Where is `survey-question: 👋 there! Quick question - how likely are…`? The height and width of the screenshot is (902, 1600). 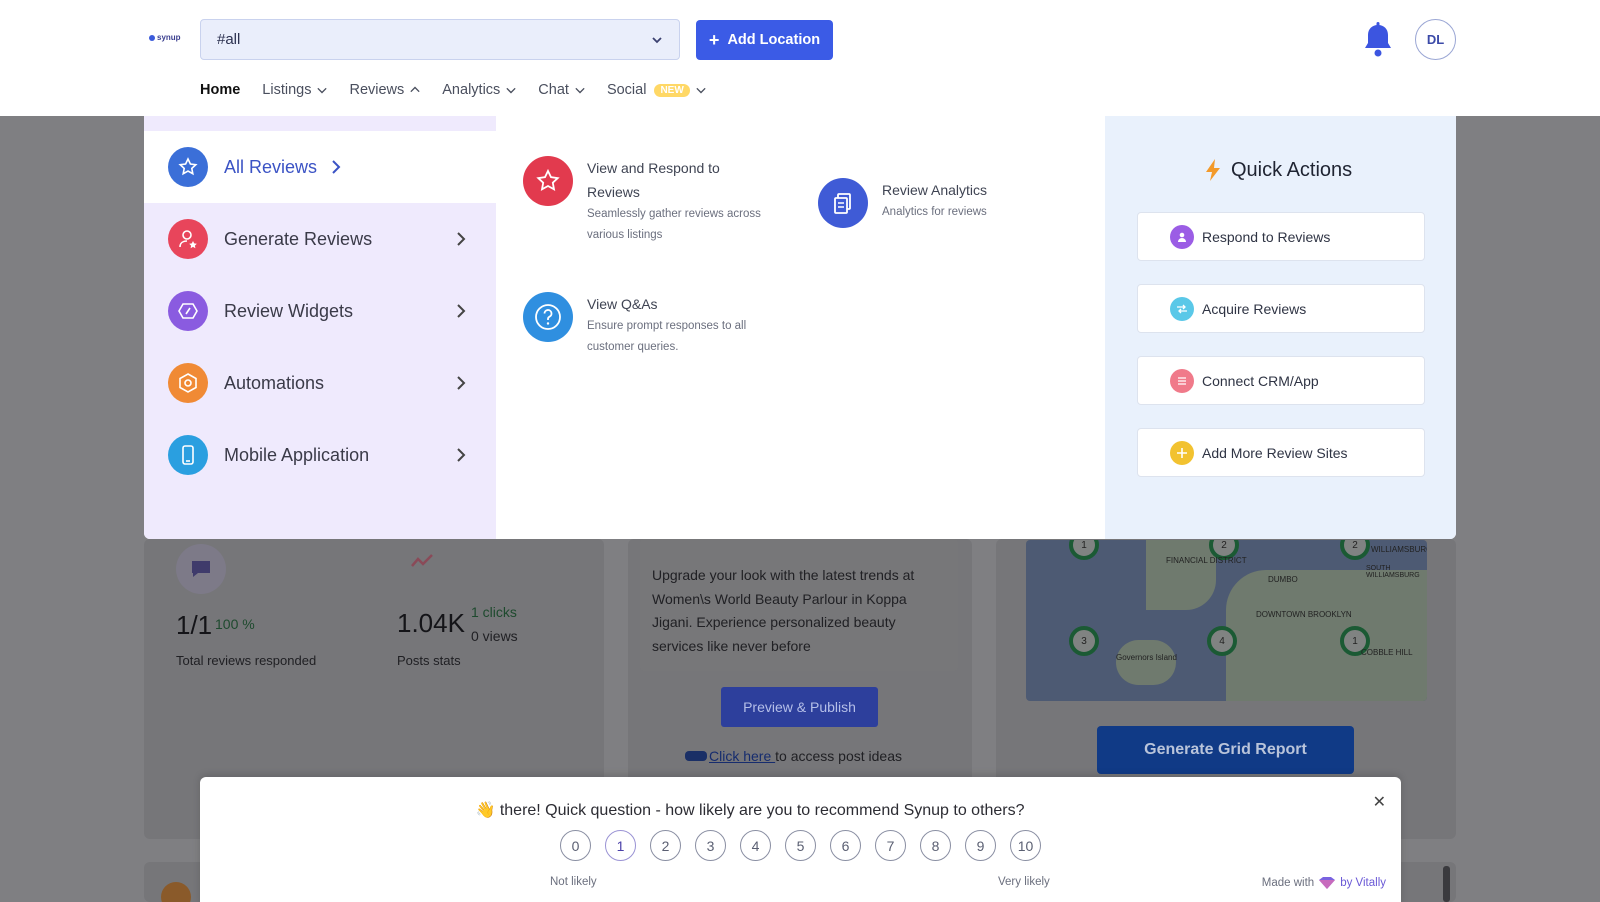
survey-question: 👋 there! Quick question - how likely are… is located at coordinates (750, 810).